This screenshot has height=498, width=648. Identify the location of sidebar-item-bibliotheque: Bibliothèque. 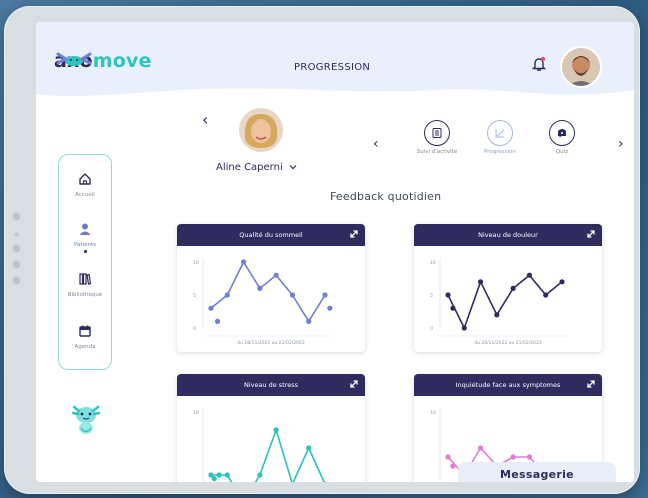
(85, 284).